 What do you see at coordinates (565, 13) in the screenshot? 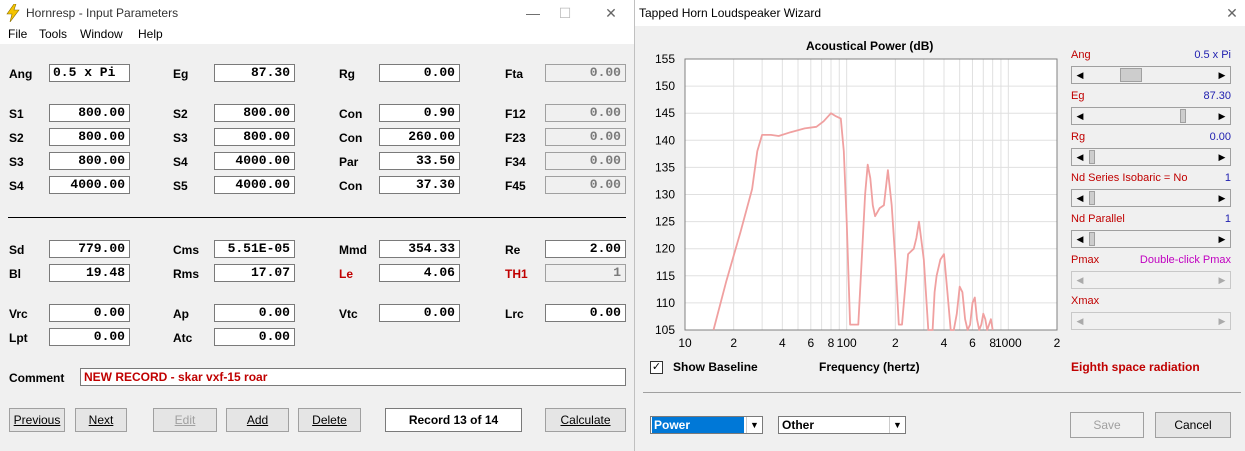
I see `maximize-icon: ☐` at bounding box center [565, 13].